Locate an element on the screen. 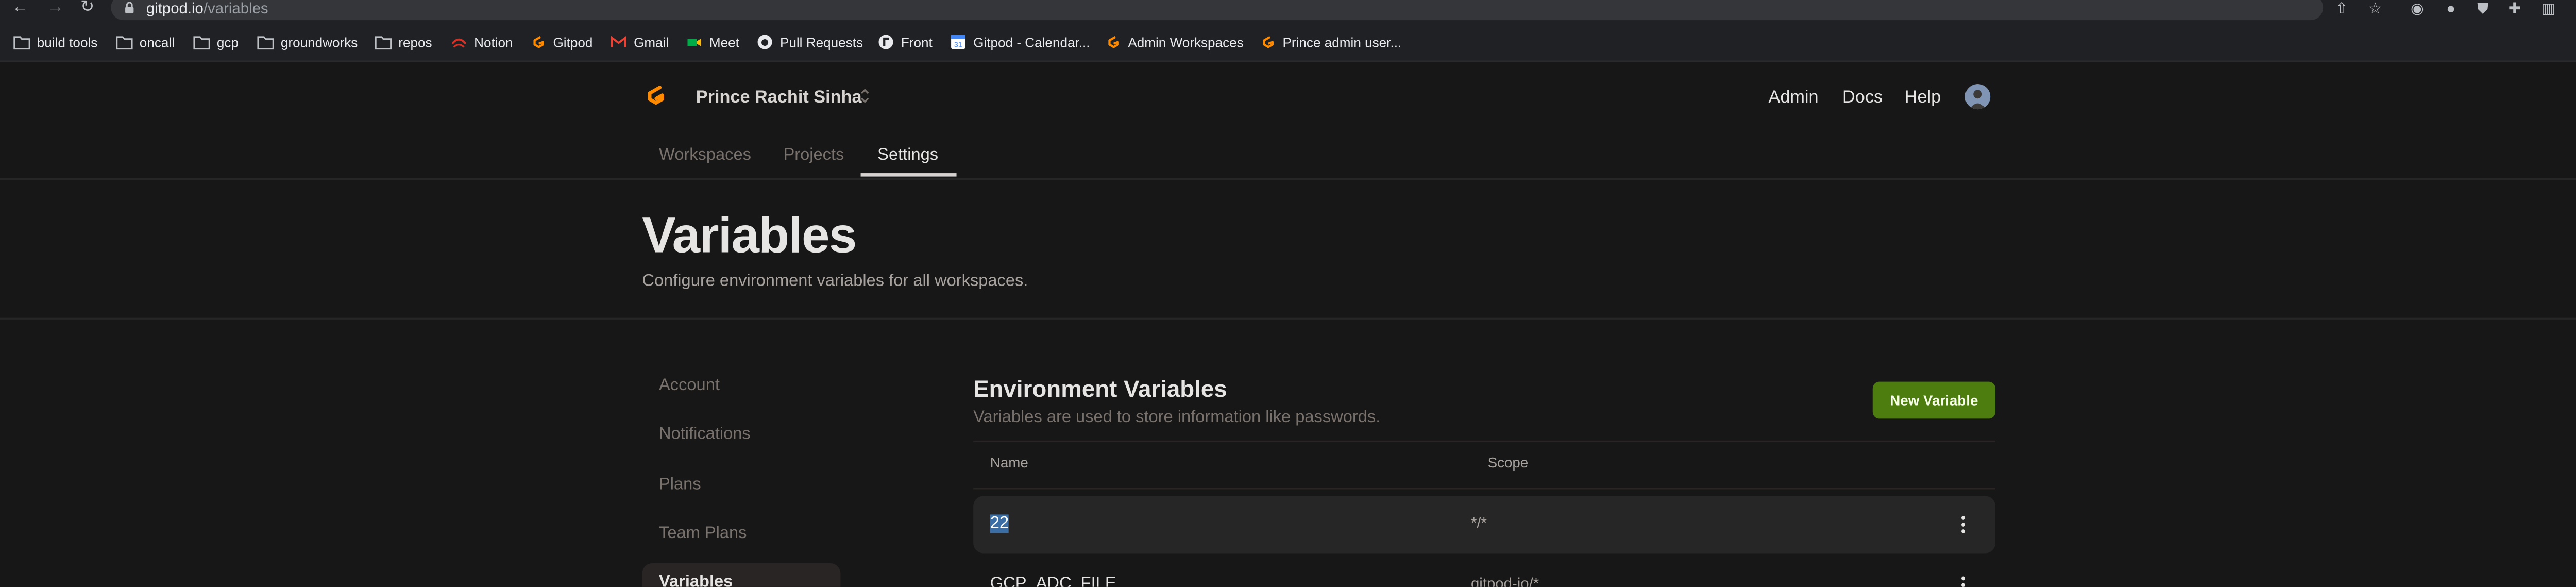 The width and height of the screenshot is (2576, 587). sidebar-icon: ▥ is located at coordinates (2548, 9).